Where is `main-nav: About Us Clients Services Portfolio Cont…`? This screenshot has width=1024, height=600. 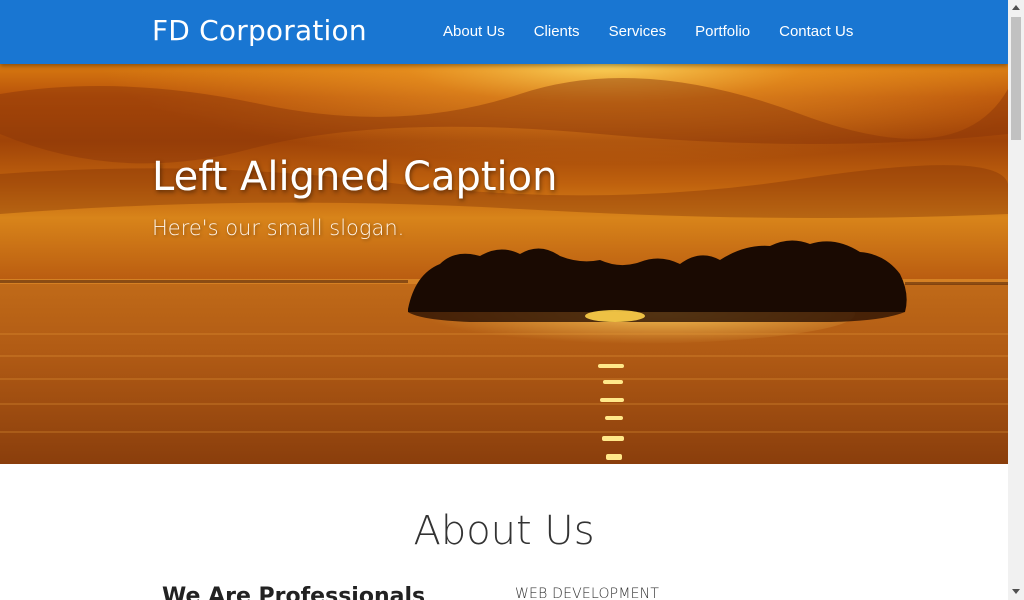
main-nav: About Us Clients Services Portfolio Cont… is located at coordinates (648, 31).